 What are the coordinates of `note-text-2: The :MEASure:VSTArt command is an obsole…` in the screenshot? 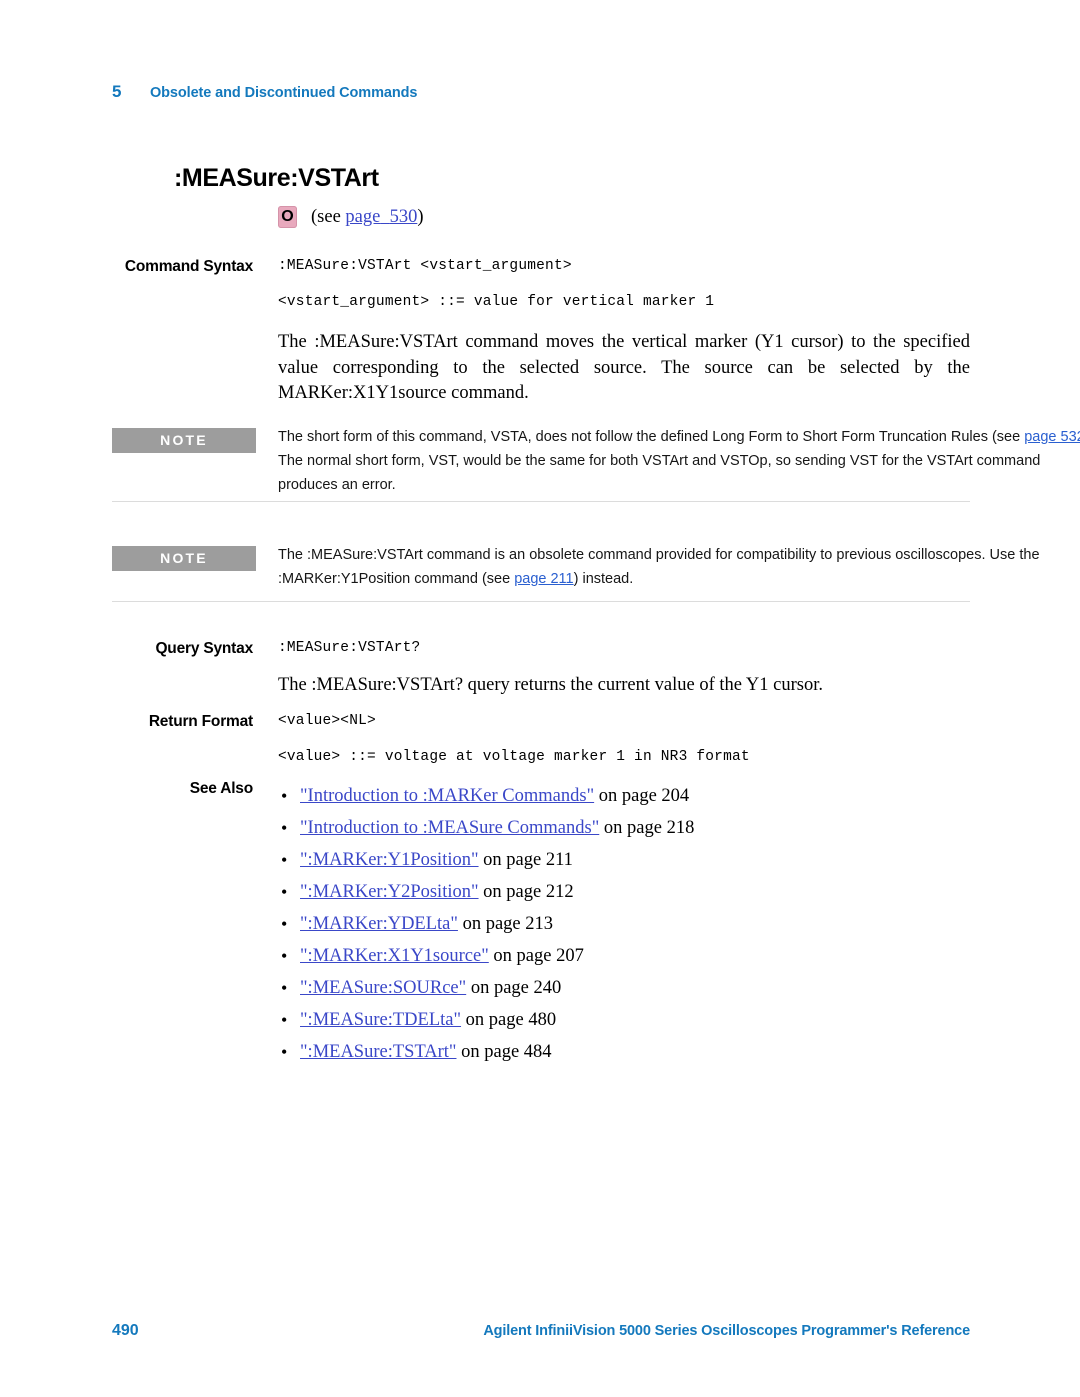 It's located at (679, 567).